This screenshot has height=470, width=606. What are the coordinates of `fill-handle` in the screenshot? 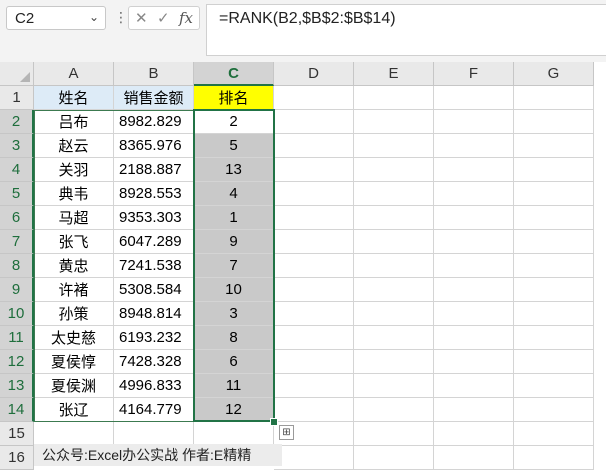 It's located at (274, 422).